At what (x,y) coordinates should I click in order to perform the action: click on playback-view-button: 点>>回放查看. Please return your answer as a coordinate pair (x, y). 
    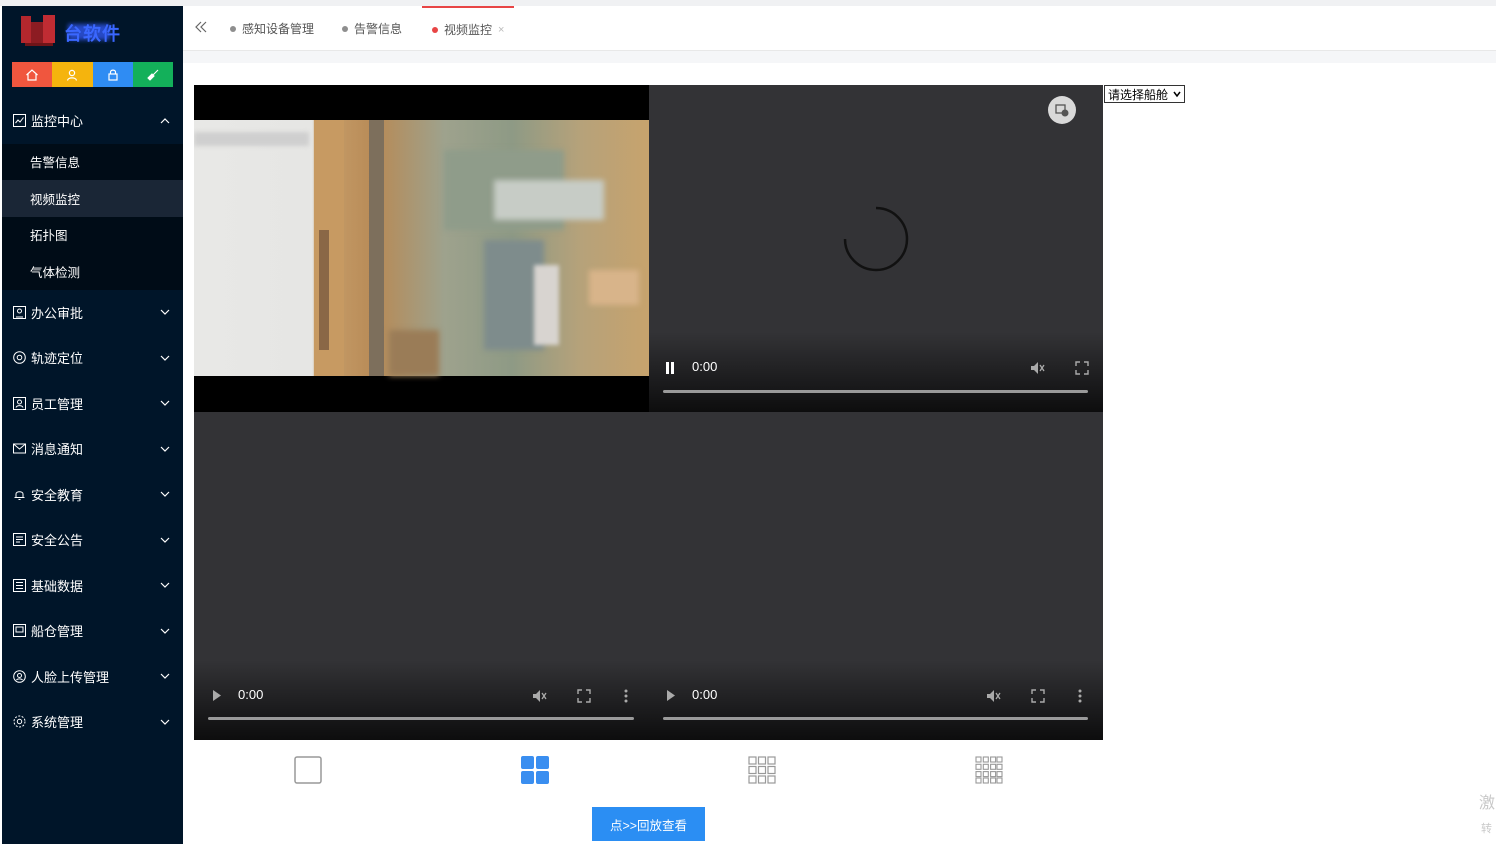
    Looking at the image, I should click on (648, 824).